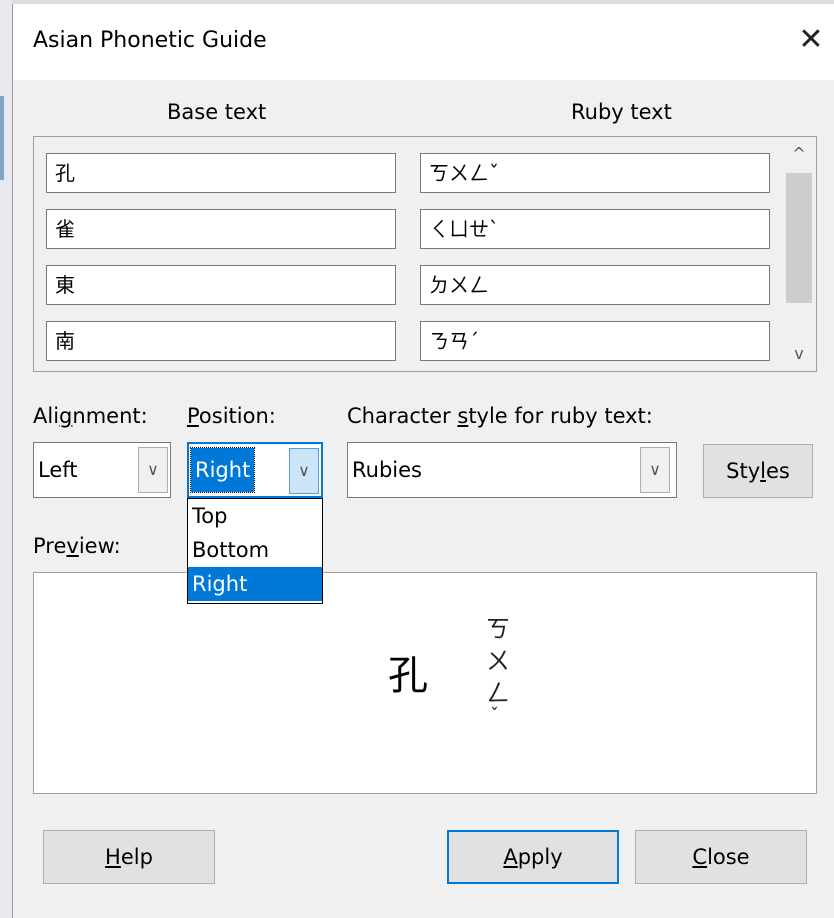 Image resolution: width=834 pixels, height=918 pixels. Describe the element at coordinates (222, 470) in the screenshot. I see `position-value: Right` at that location.